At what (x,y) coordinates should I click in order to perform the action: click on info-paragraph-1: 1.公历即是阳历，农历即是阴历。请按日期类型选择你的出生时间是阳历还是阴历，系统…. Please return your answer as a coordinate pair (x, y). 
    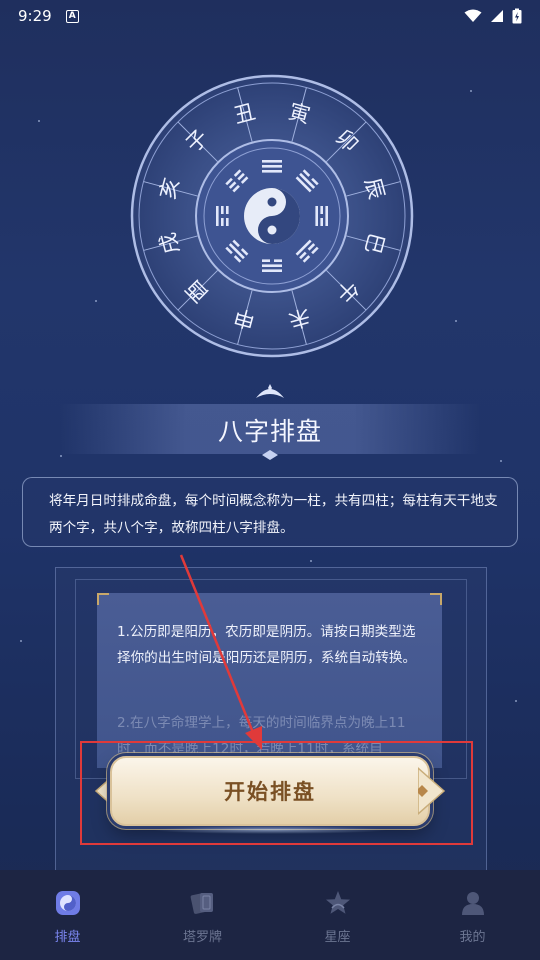
    Looking at the image, I should click on (267, 645).